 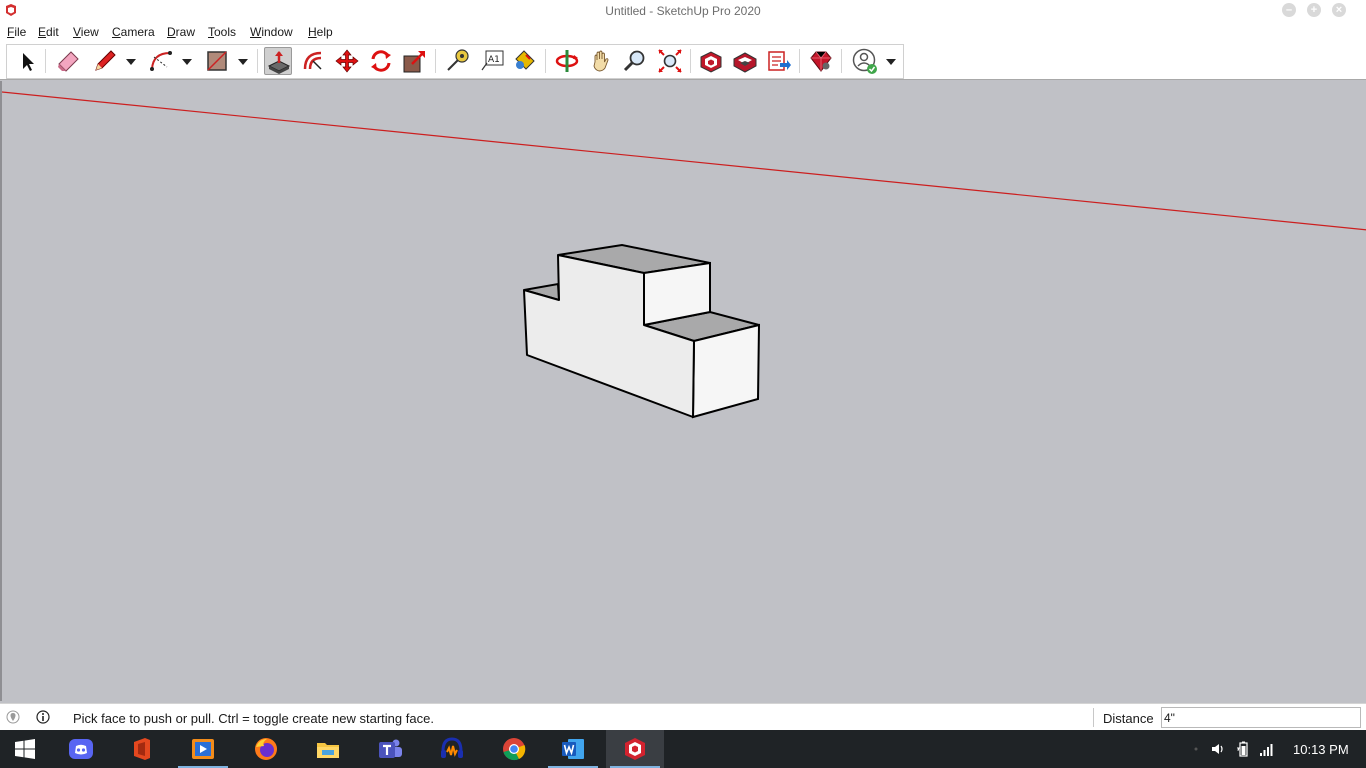 I want to click on offset-icon, so click(x=312, y=60).